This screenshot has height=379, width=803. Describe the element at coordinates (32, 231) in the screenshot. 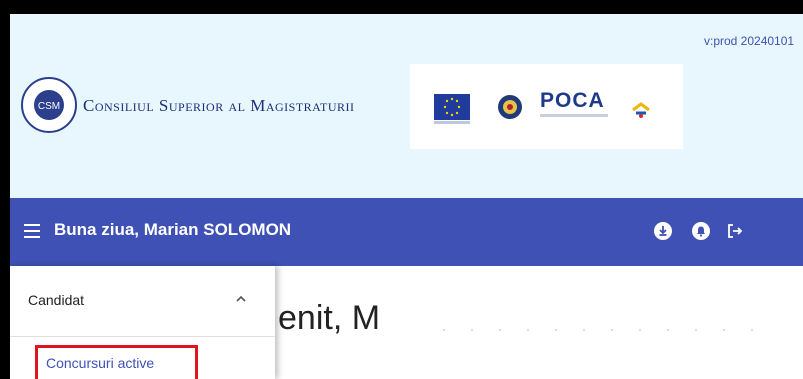

I see `menu-icon` at that location.